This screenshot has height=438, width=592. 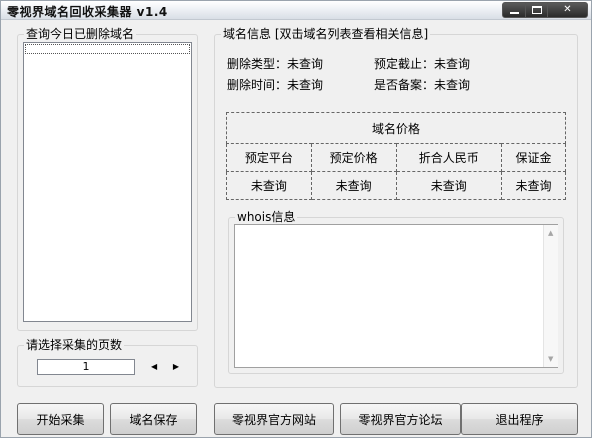 What do you see at coordinates (153, 419) in the screenshot?
I see `save-domains-button: 域名保存` at bounding box center [153, 419].